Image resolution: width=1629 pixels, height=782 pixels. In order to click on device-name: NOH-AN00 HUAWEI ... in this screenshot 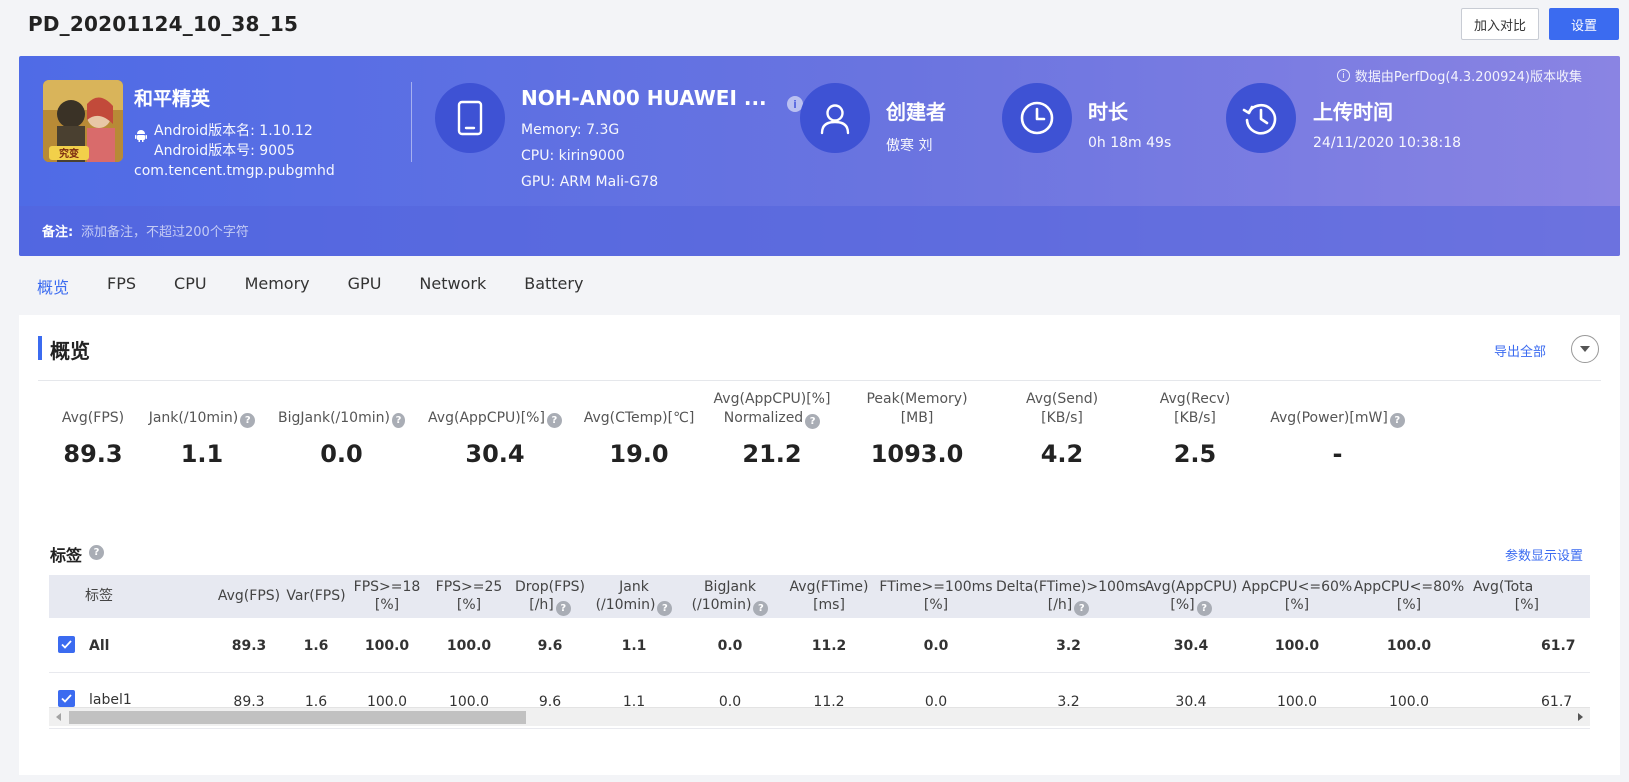, I will do `click(644, 98)`.